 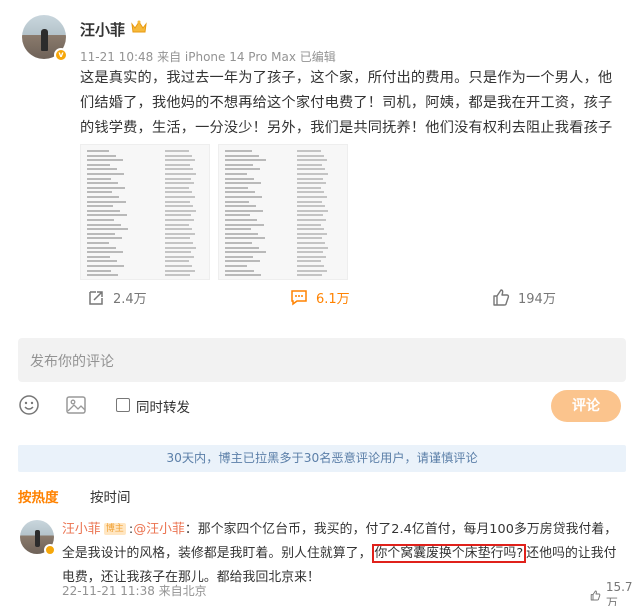 I want to click on image-icon, so click(x=76, y=405).